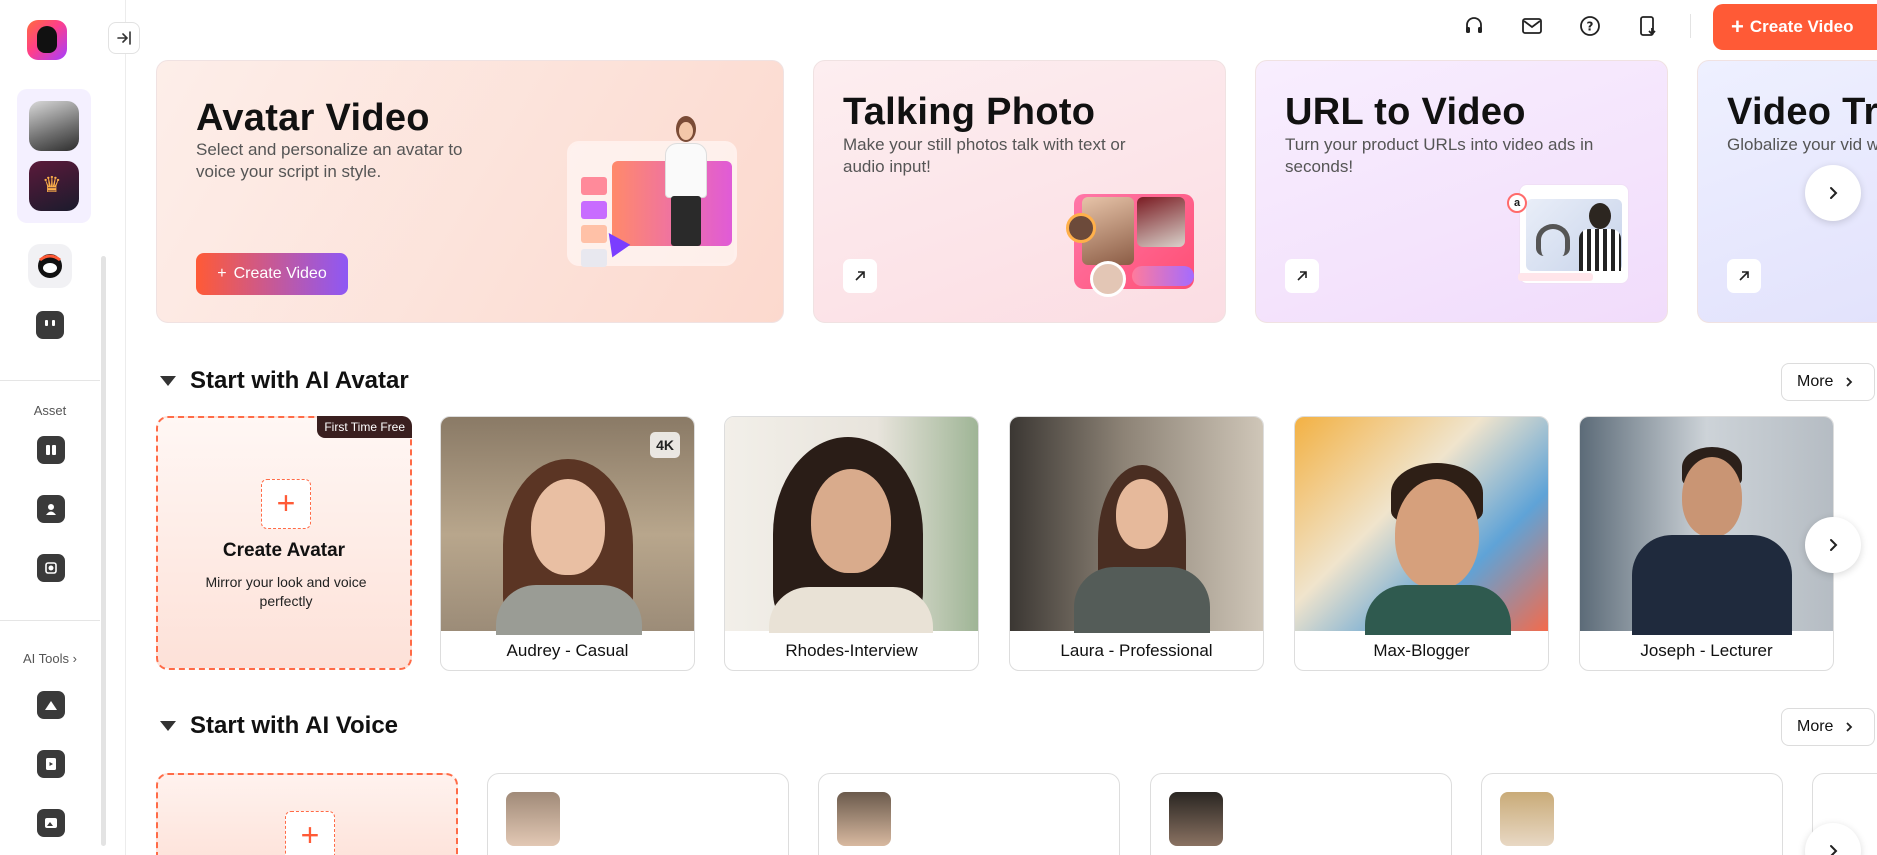 This screenshot has width=1877, height=855. Describe the element at coordinates (1801, 26) in the screenshot. I see `create-video-label: Create Video` at that location.